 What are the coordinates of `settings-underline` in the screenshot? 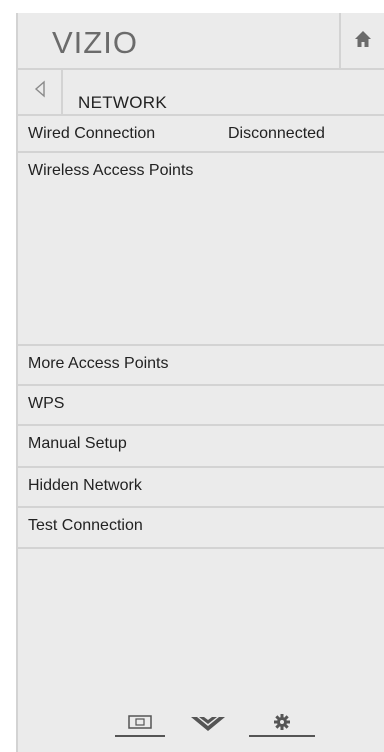 It's located at (282, 736).